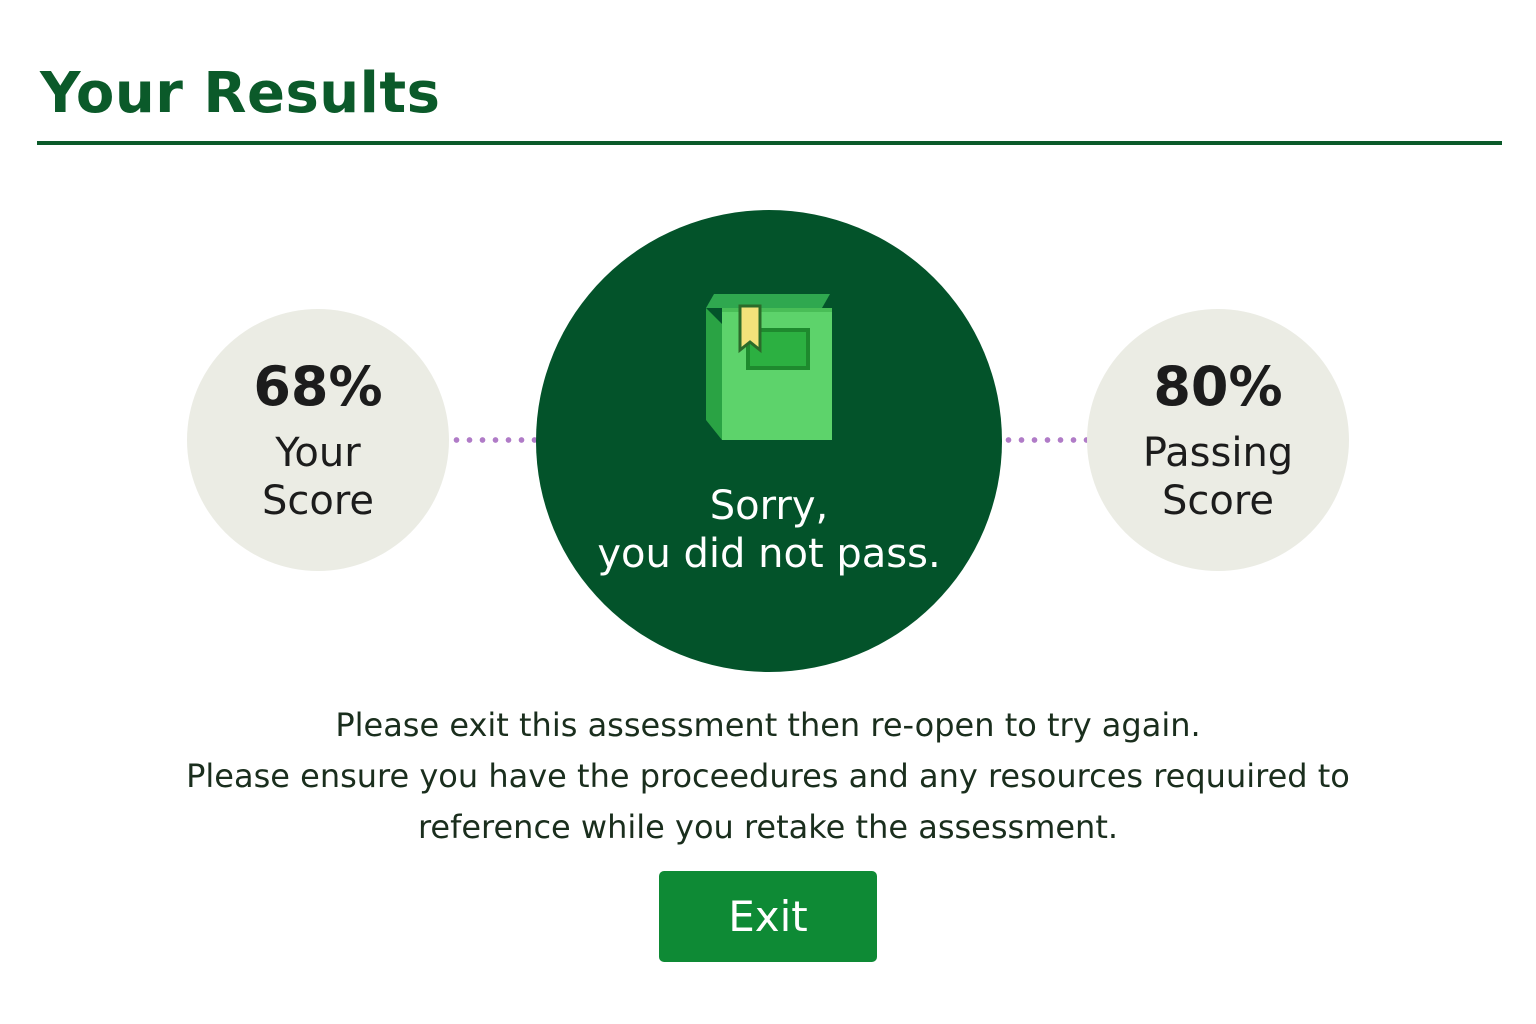 Image resolution: width=1536 pixels, height=1024 pixels. Describe the element at coordinates (318, 453) in the screenshot. I see `your-score-label-line1: Your` at that location.